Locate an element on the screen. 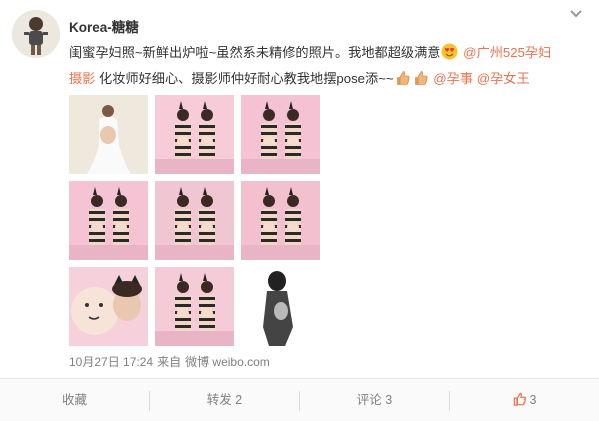  repost-label: 转发 2 is located at coordinates (224, 400).